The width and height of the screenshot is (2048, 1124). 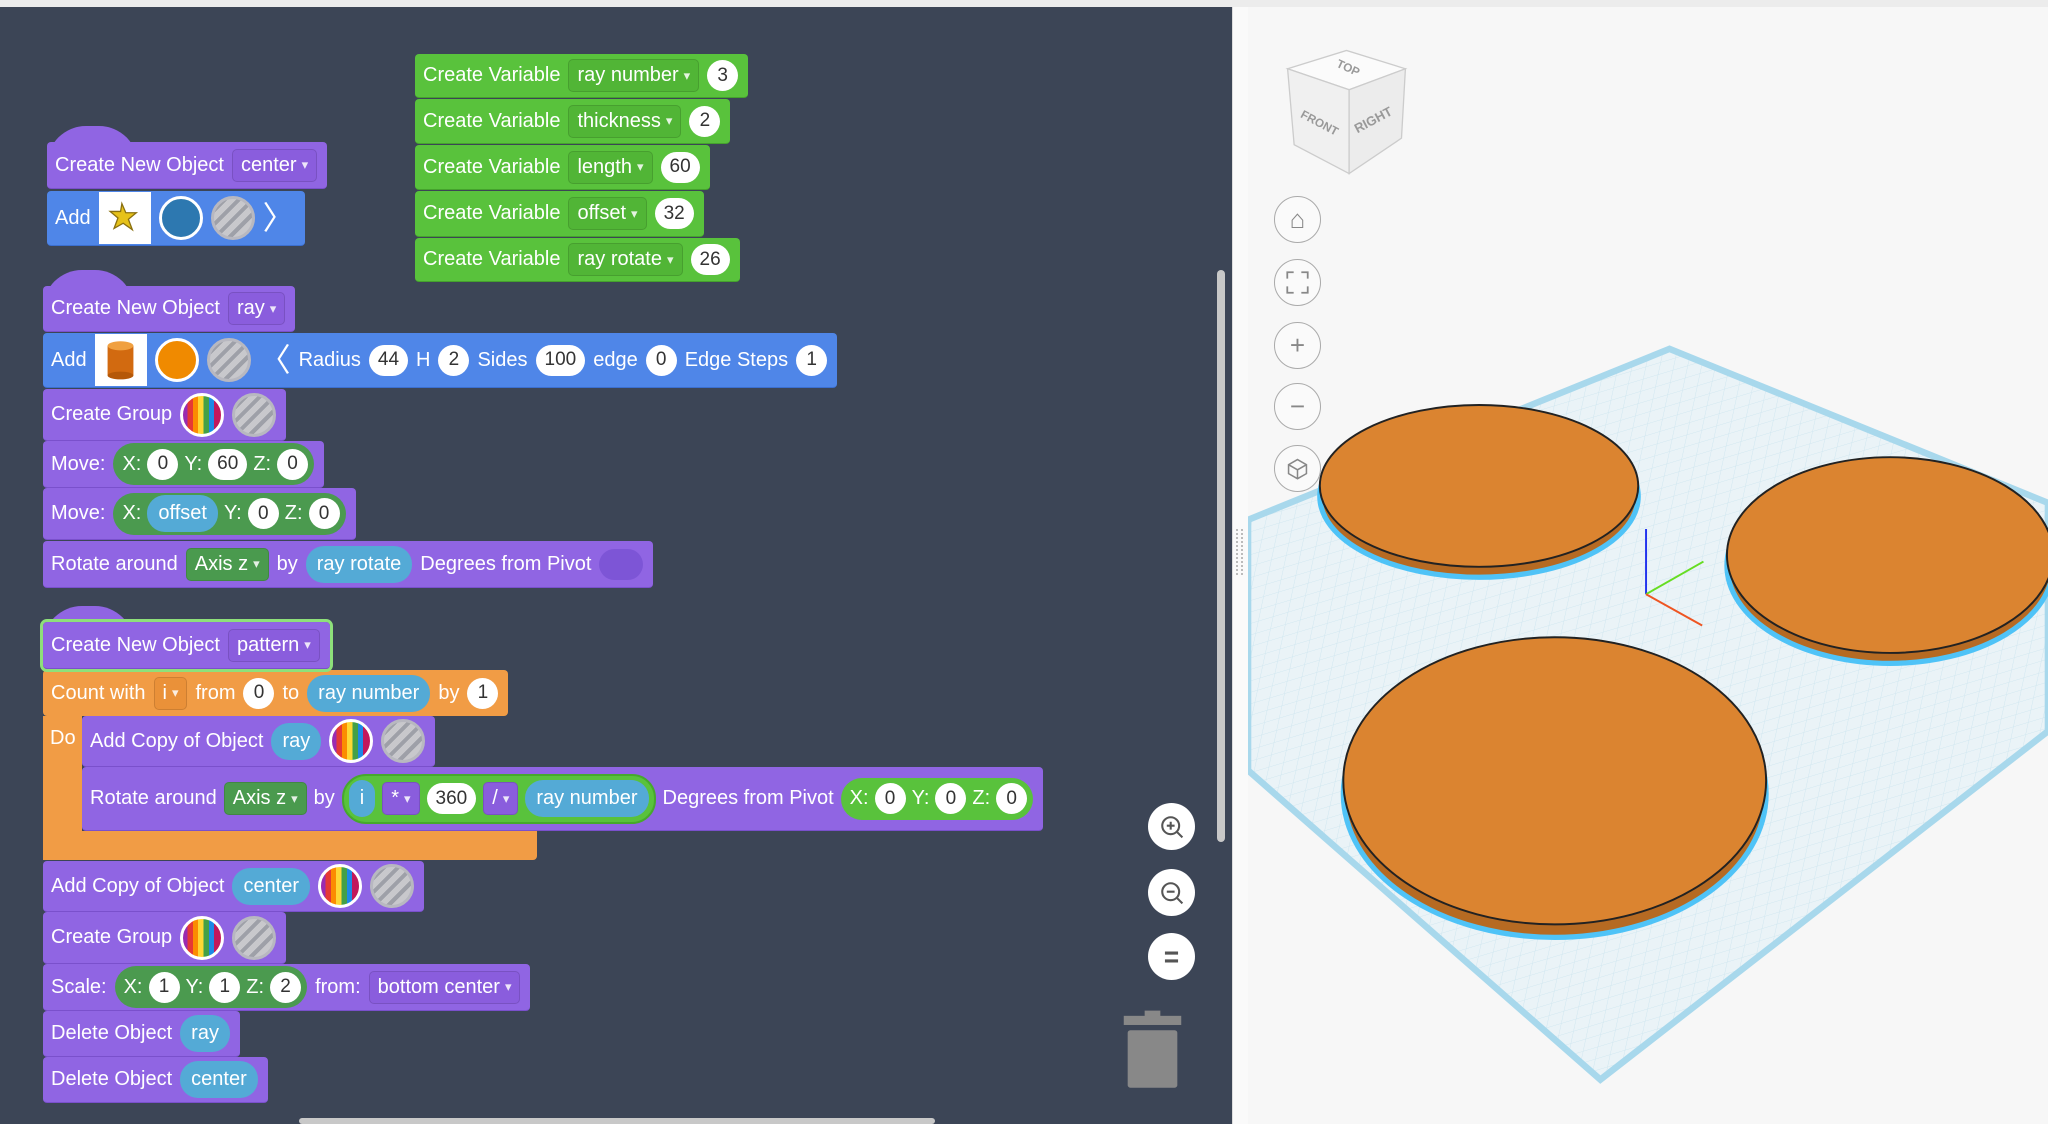 I want to click on home-icon: ⌂, so click(x=1297, y=219).